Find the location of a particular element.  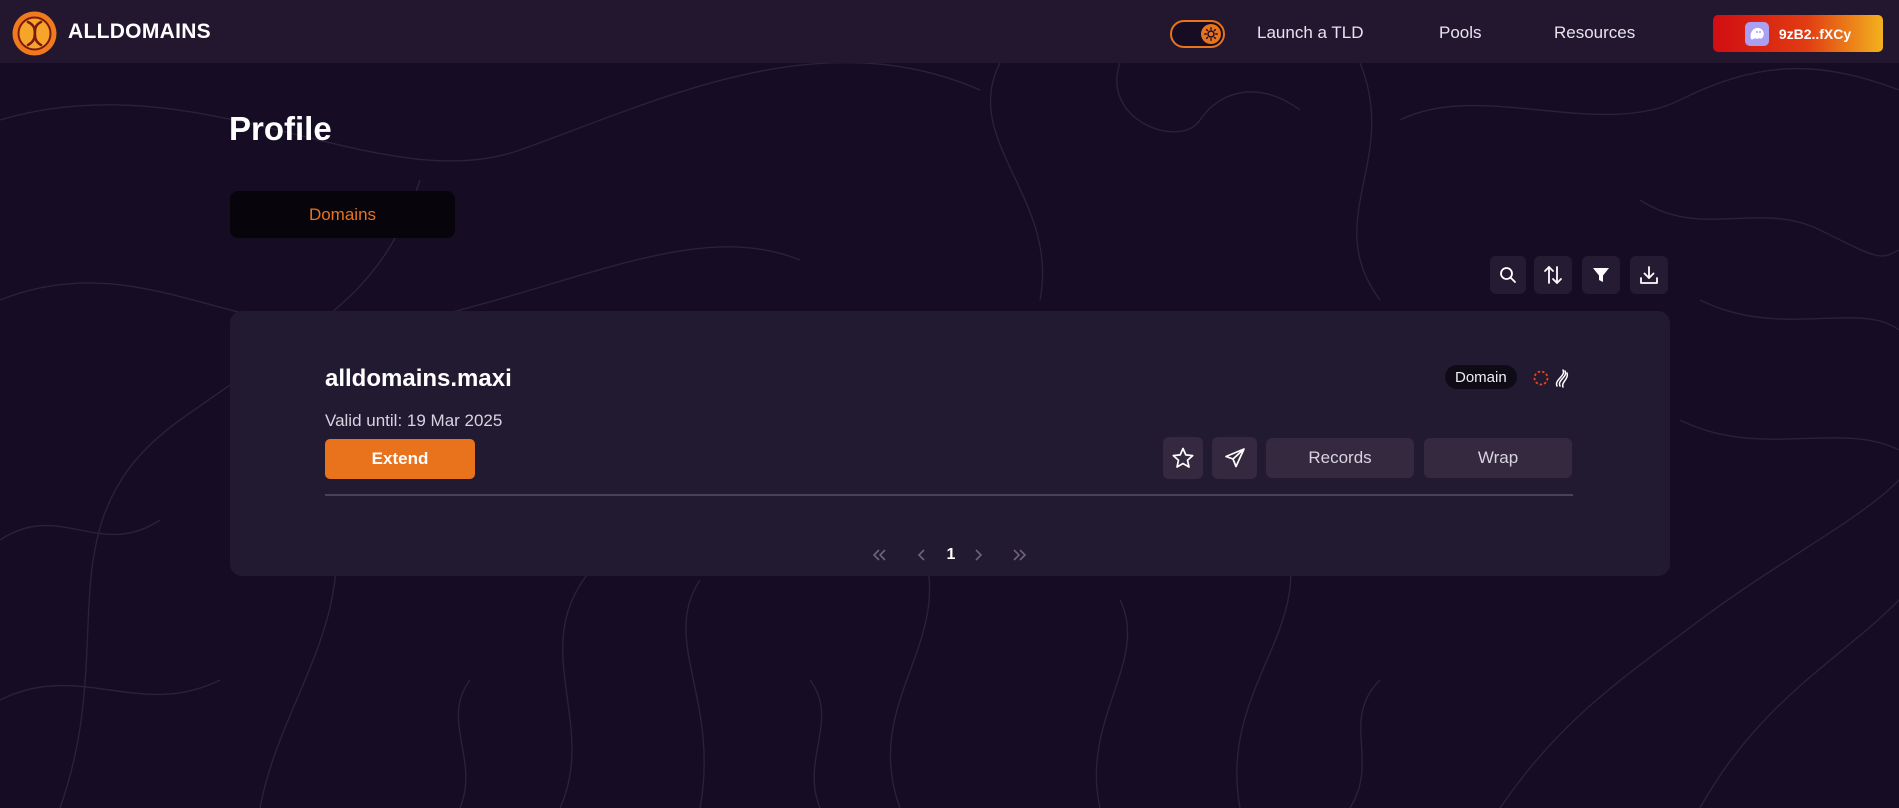

nav-pools: Pools is located at coordinates (1460, 33).